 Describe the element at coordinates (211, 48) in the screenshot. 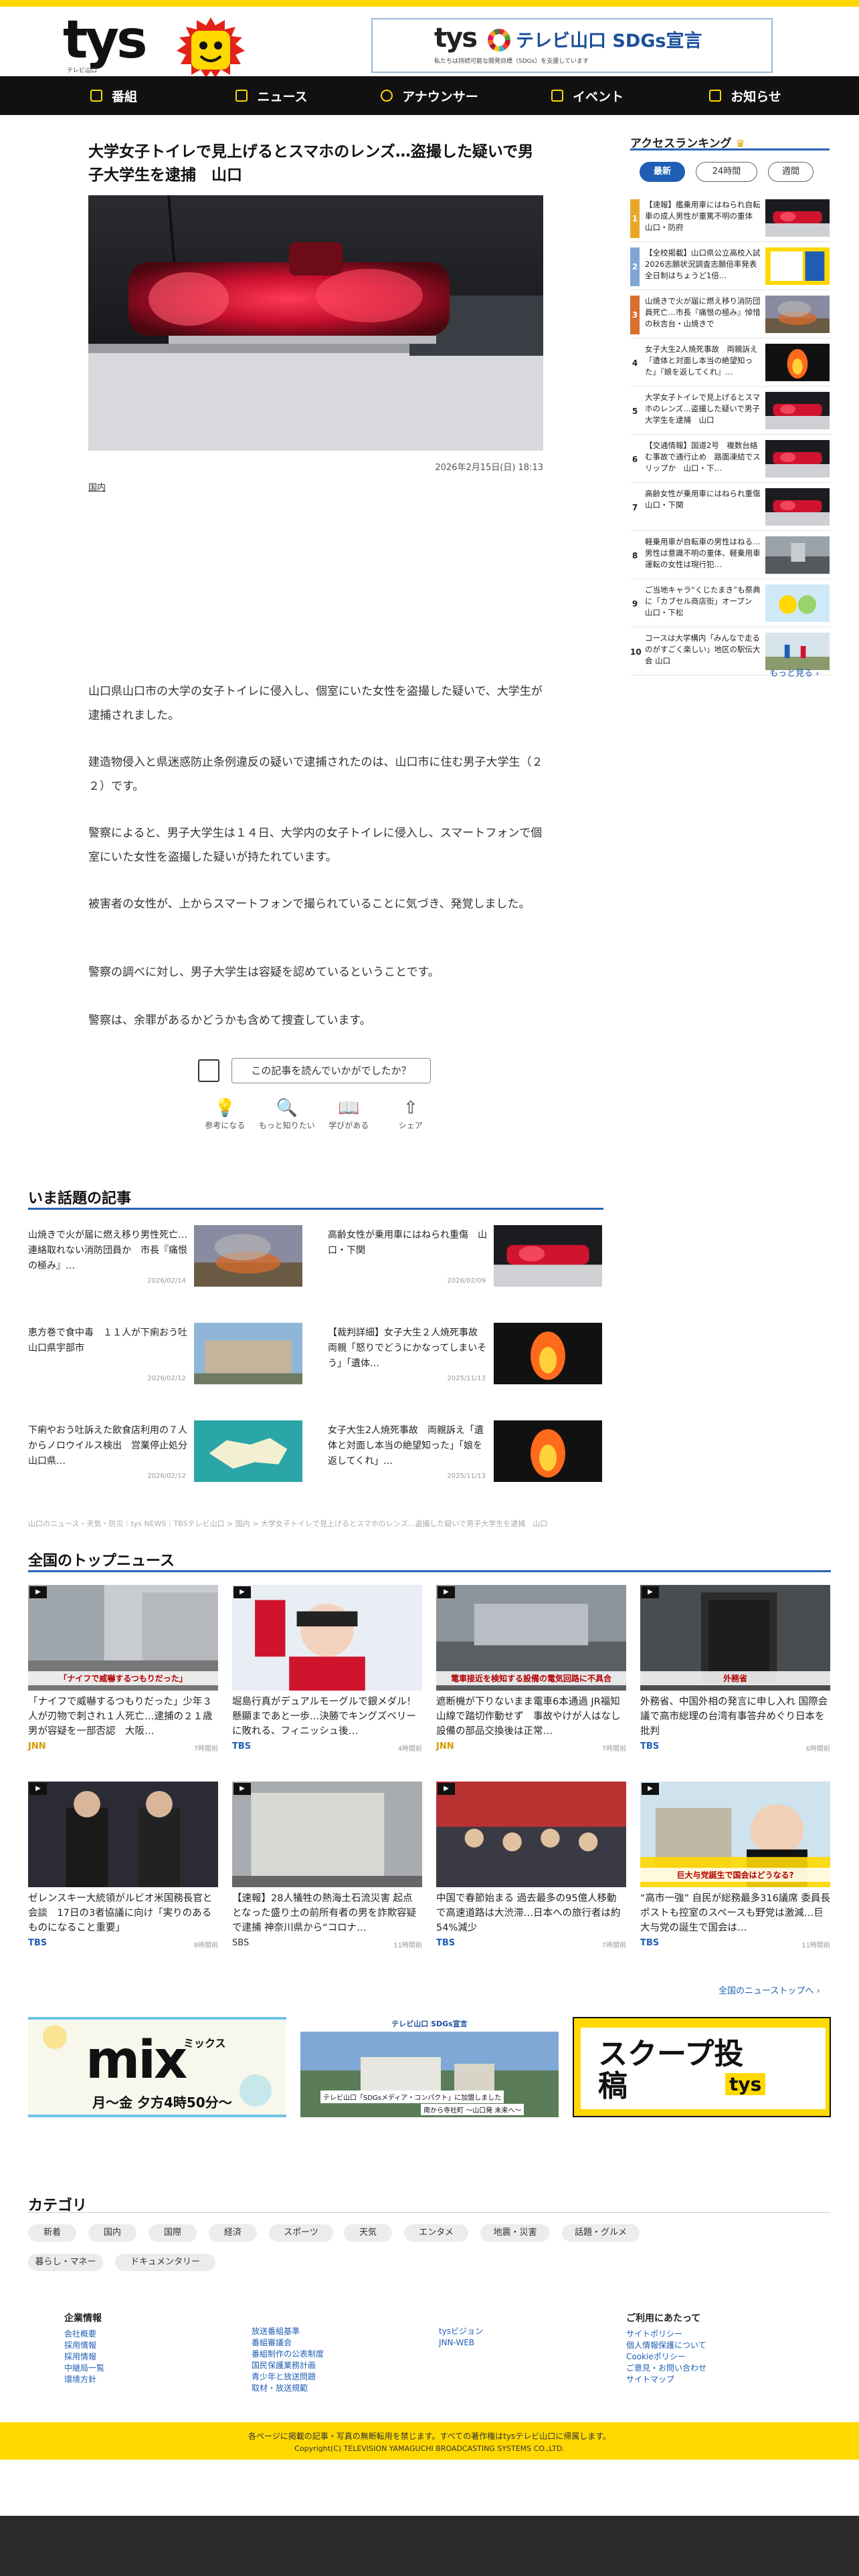

I see `mascot-logo` at that location.